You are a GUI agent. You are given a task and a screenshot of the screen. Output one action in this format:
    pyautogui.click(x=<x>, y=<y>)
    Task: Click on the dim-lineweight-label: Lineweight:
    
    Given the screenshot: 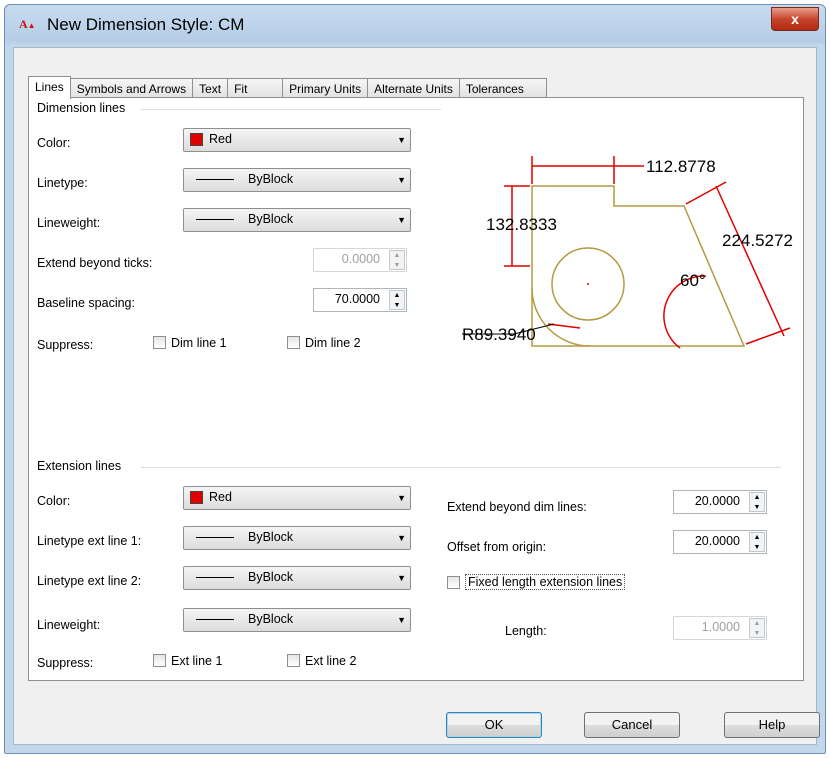 What is the action you would take?
    pyautogui.click(x=69, y=223)
    